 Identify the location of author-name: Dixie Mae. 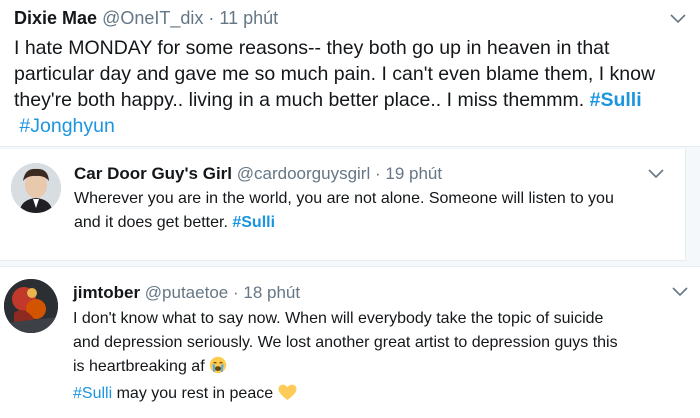
(55, 18).